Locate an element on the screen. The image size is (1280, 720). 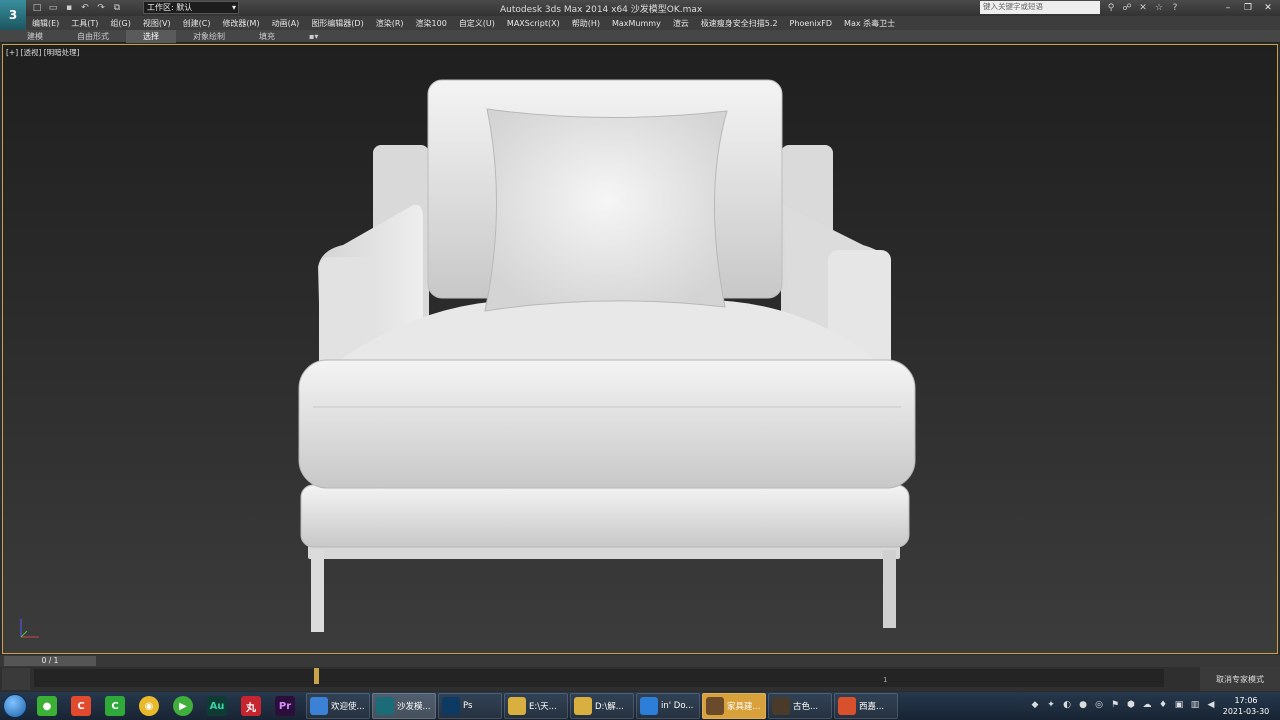
menu-item: 渲染(R) is located at coordinates (390, 23).